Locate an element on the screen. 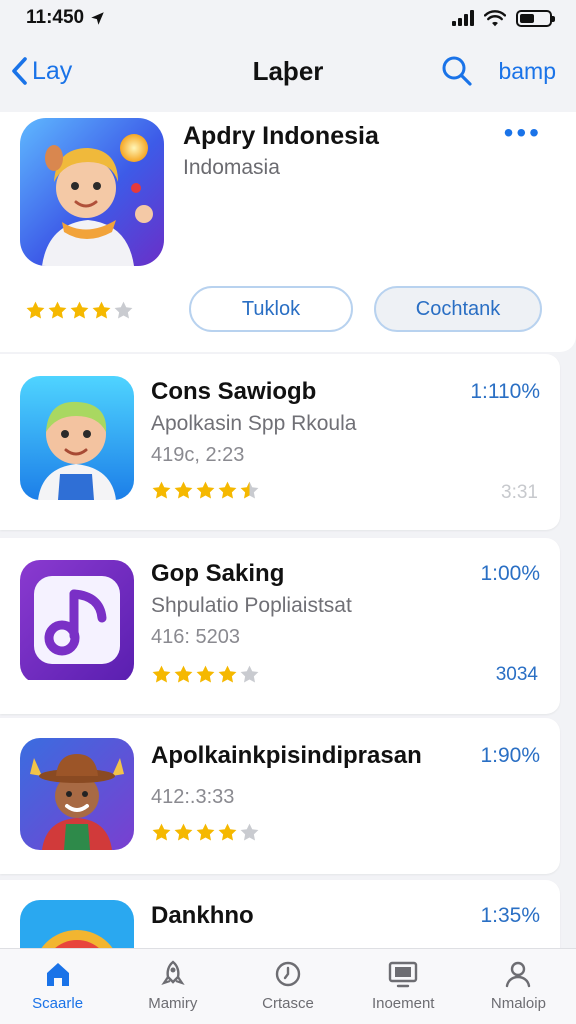 This screenshot has height=1024, width=576. monitor-icon is located at coordinates (403, 974).